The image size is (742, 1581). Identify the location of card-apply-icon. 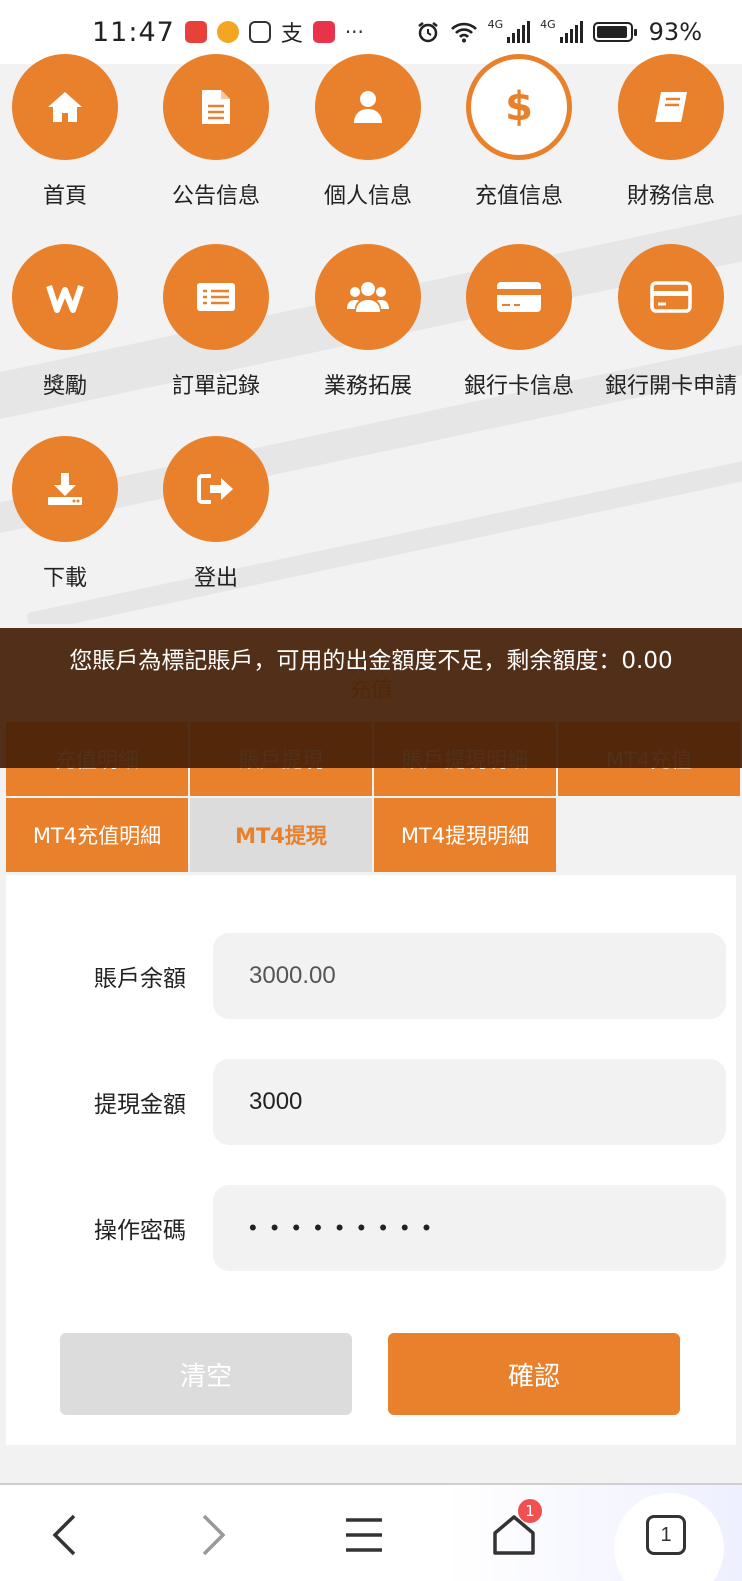
(671, 297).